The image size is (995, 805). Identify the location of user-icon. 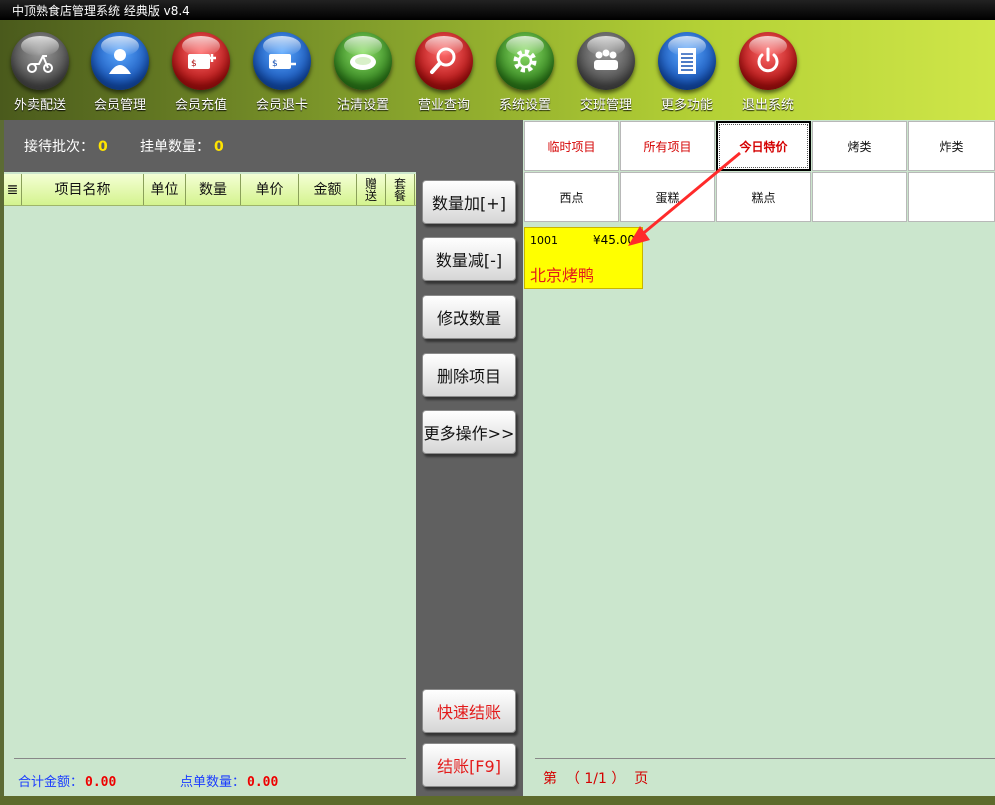
(120, 61).